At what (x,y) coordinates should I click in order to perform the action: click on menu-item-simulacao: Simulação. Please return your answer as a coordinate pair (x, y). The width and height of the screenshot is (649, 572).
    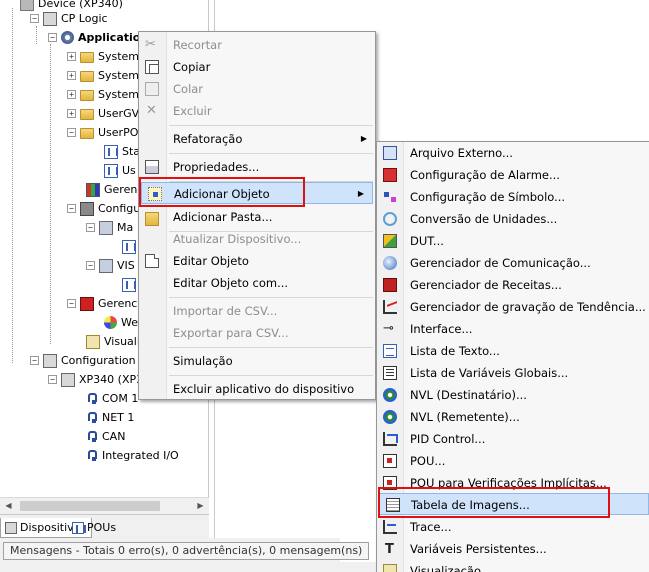
    Looking at the image, I should click on (257, 361).